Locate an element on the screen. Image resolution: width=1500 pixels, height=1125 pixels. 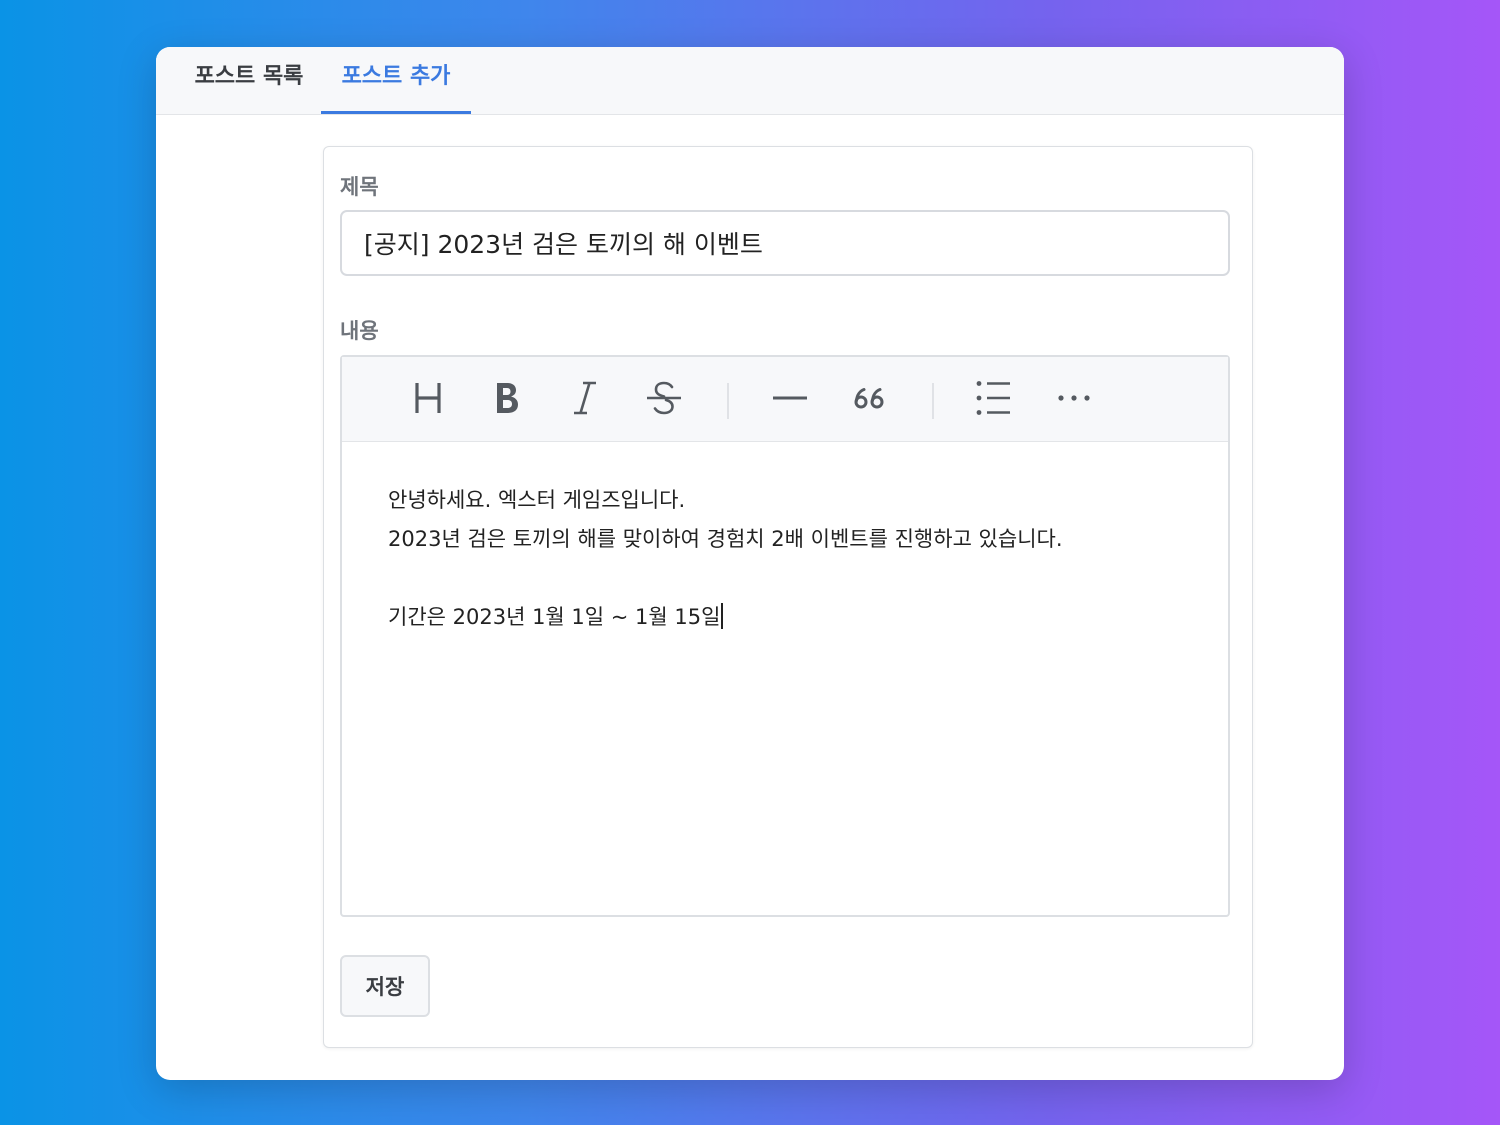
italic-icon is located at coordinates (585, 398).